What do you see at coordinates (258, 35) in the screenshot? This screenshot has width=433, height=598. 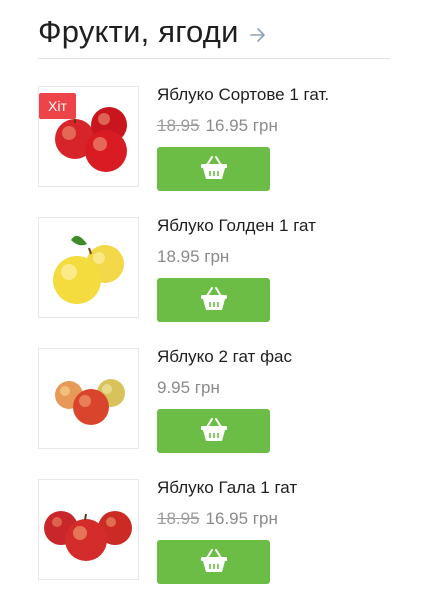 I see `arrow-right-icon` at bounding box center [258, 35].